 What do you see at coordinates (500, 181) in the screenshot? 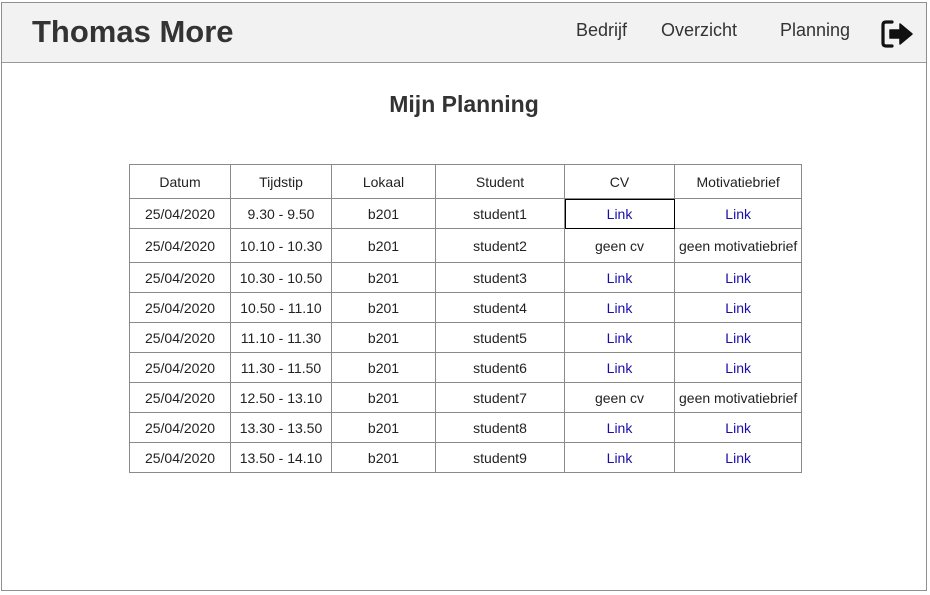
I see `col-header-student: Student` at bounding box center [500, 181].